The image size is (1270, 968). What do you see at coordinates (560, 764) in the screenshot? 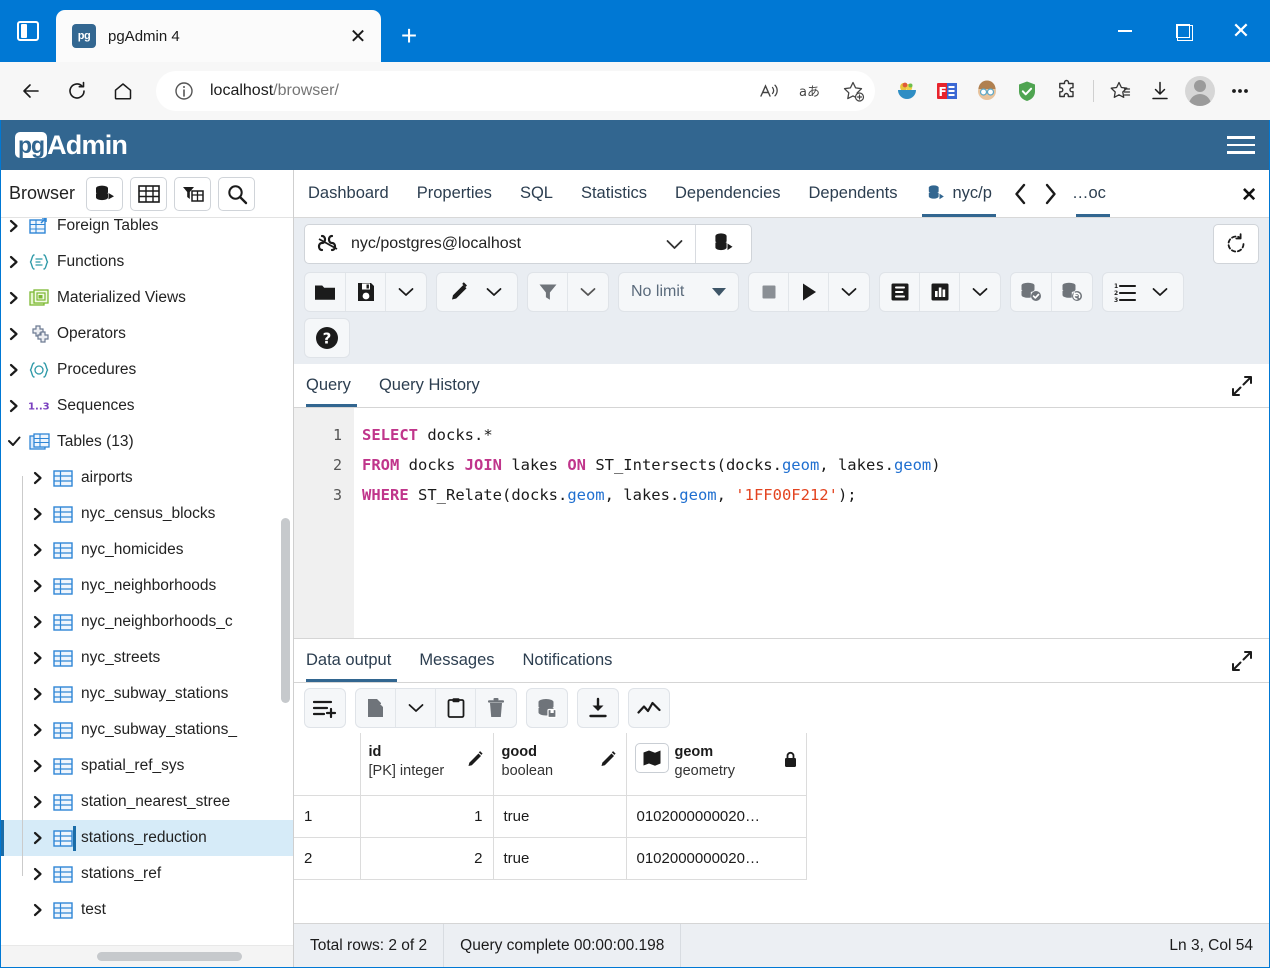
I see `column-header-good: good boolean` at bounding box center [560, 764].